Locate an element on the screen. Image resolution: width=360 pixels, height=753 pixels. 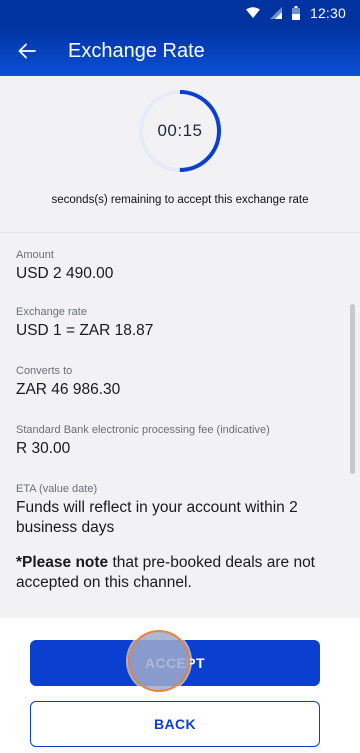
amount-label: Amount is located at coordinates (35, 255).